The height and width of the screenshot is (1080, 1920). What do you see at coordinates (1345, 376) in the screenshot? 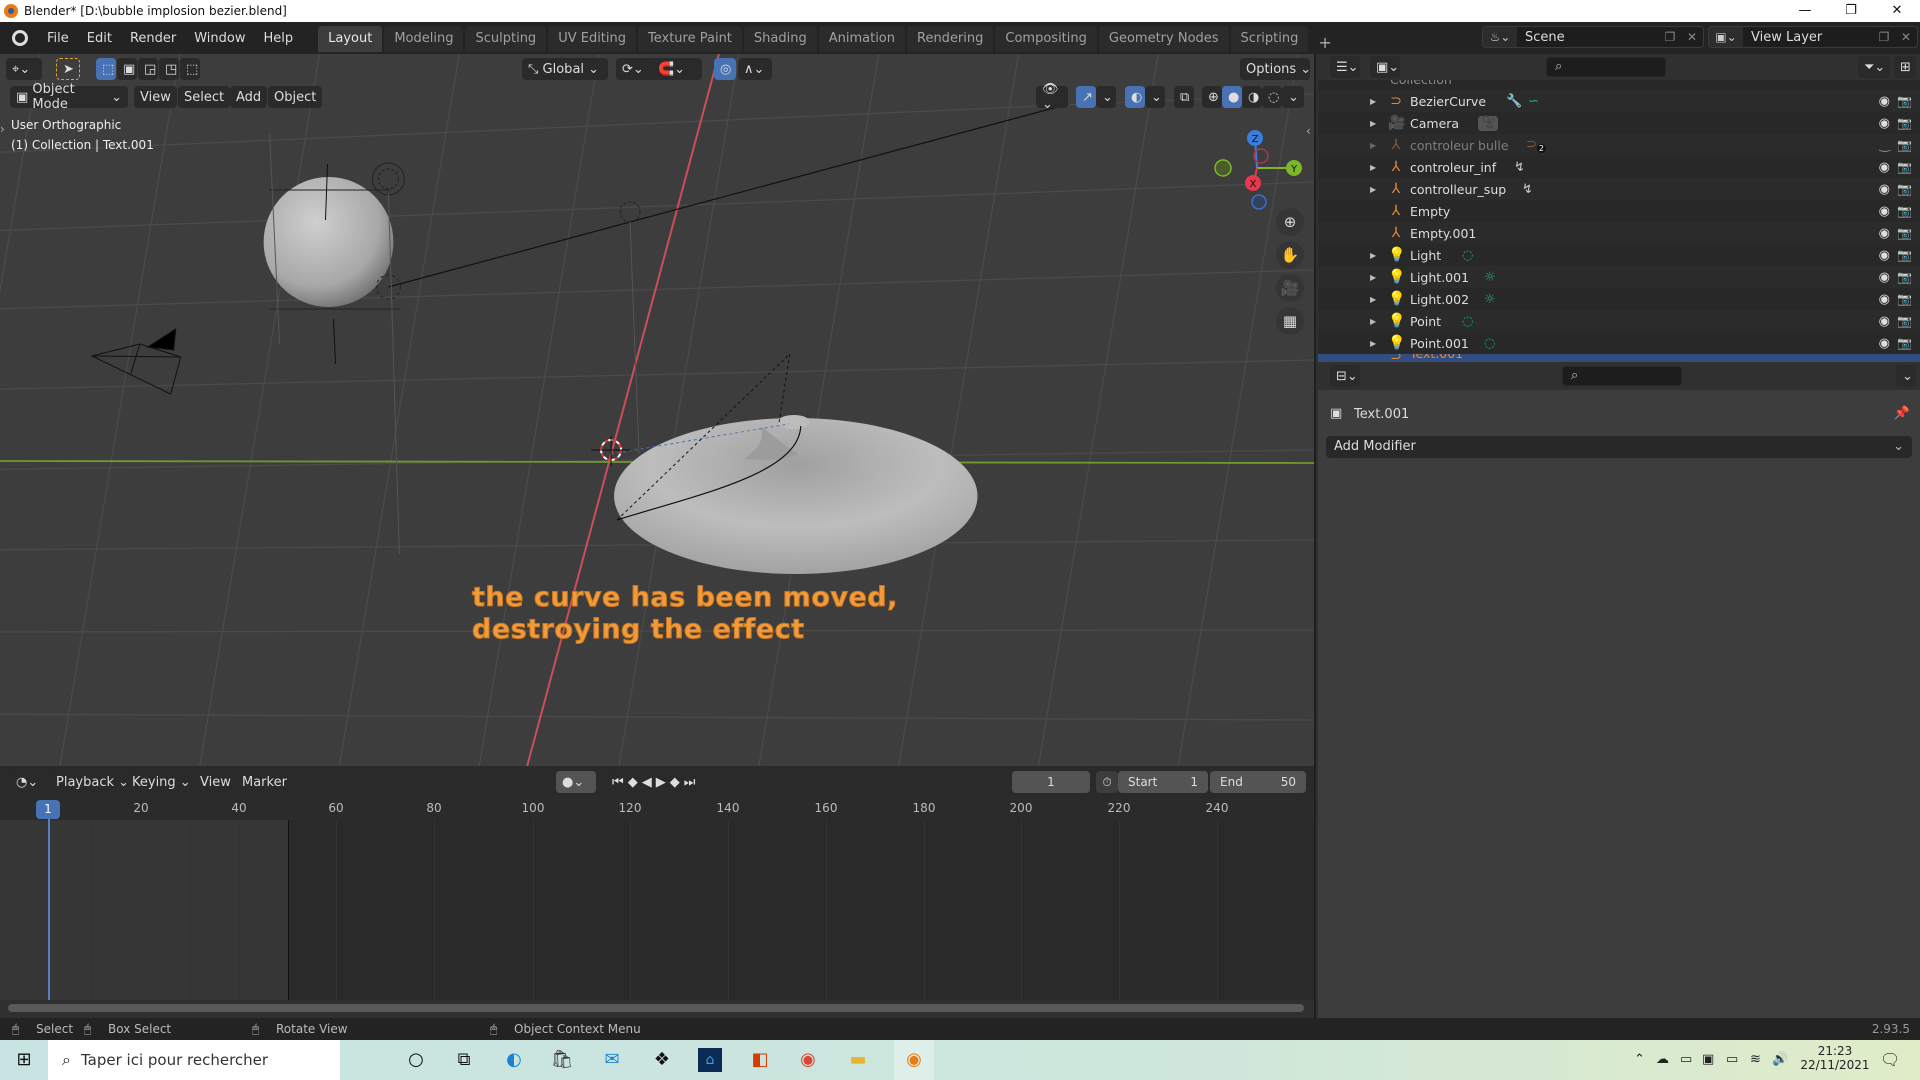
I see `properties-editor-type-button: ⊟⌄` at bounding box center [1345, 376].